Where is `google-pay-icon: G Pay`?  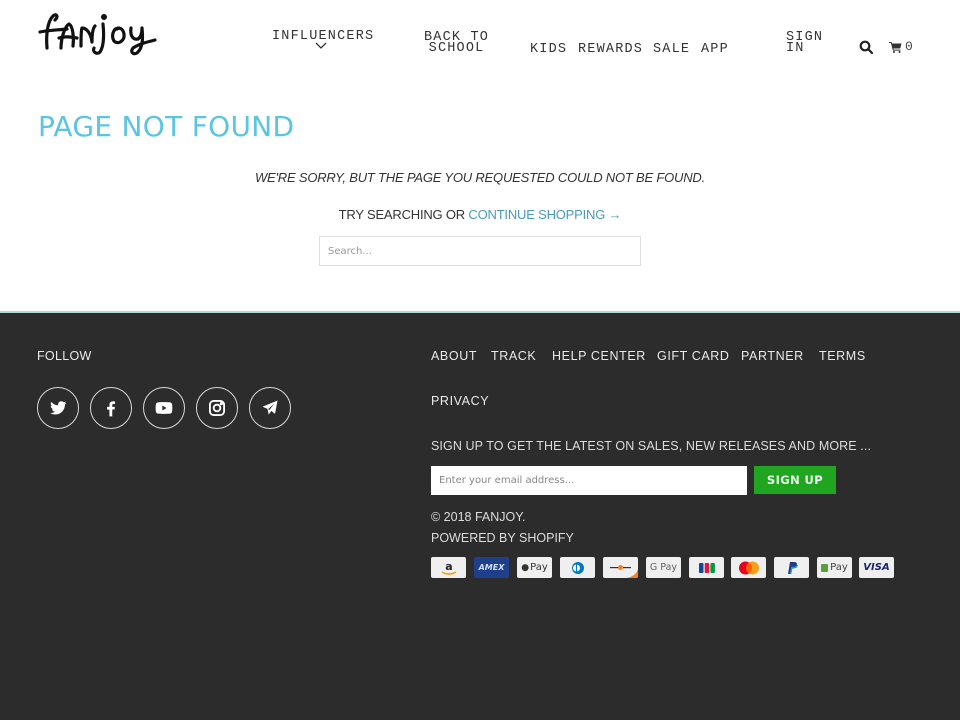 google-pay-icon: G Pay is located at coordinates (663, 567).